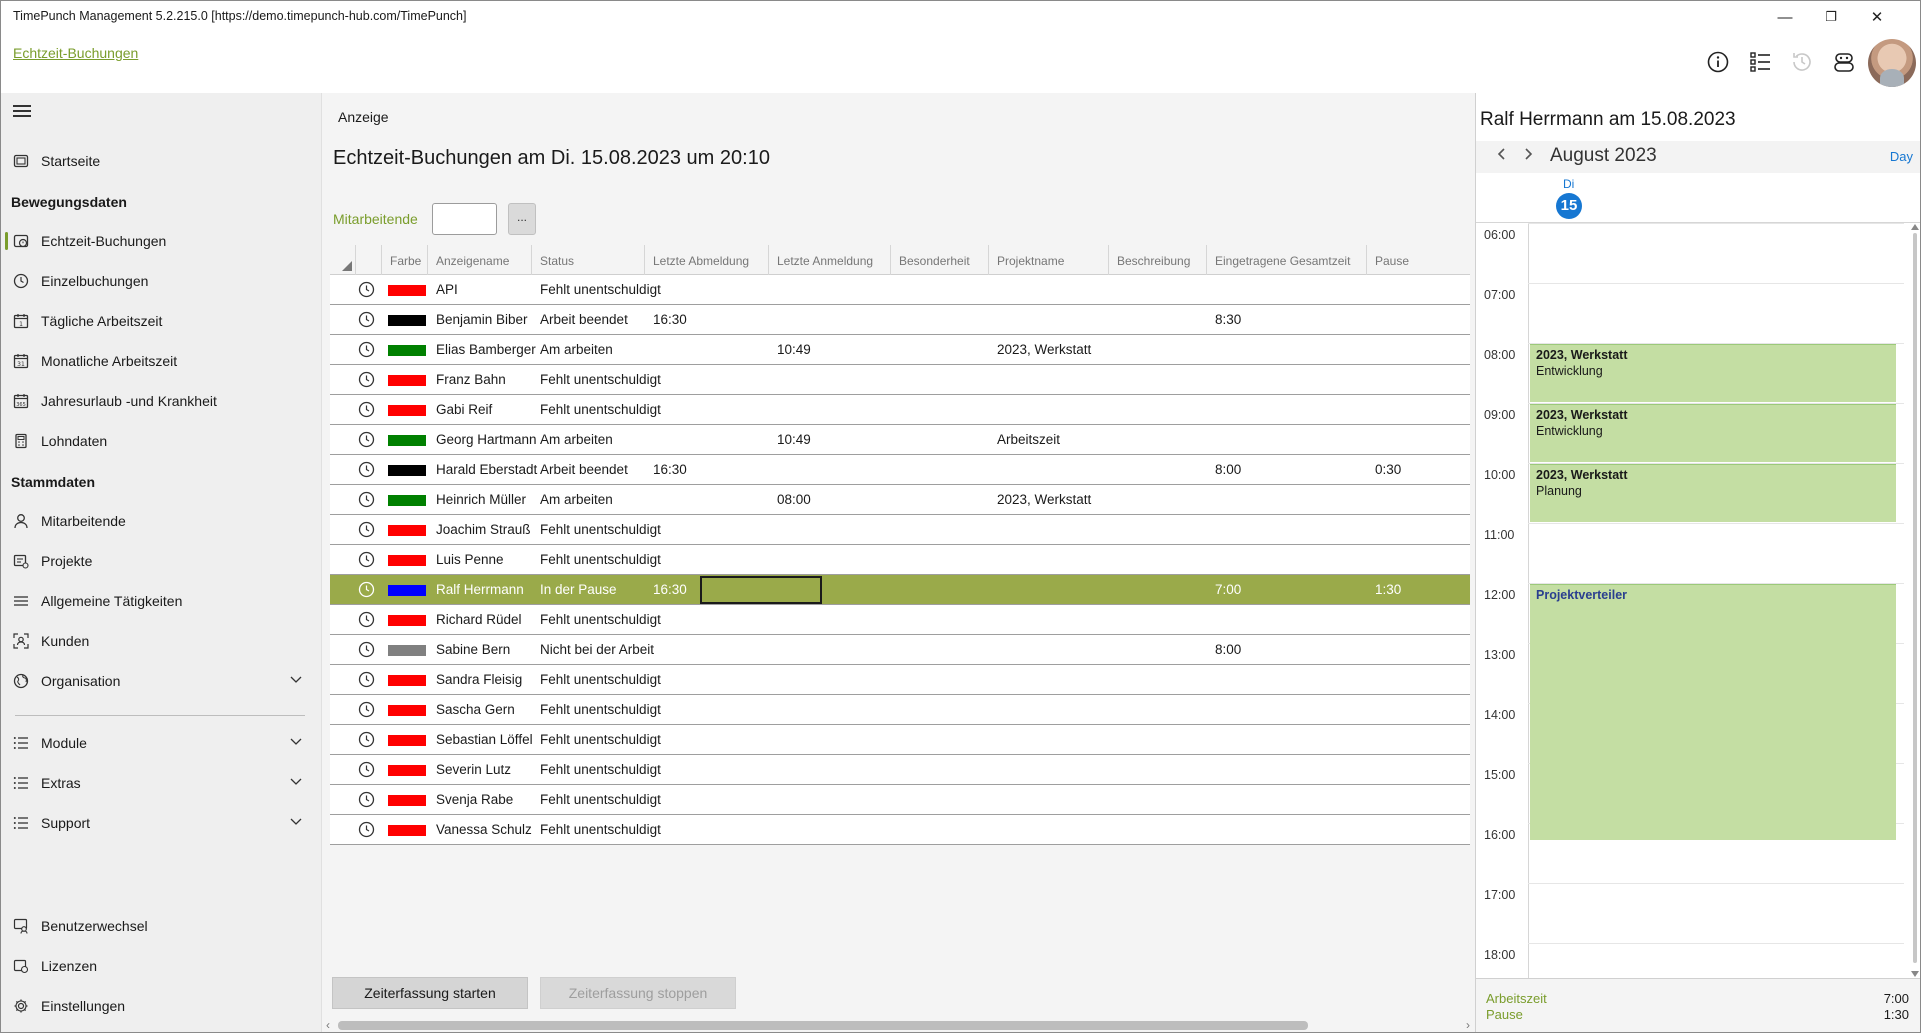 Image resolution: width=1921 pixels, height=1033 pixels. Describe the element at coordinates (900, 380) in the screenshot. I see `table-row: Franz Bahn Fehlt unentschuldigt` at that location.